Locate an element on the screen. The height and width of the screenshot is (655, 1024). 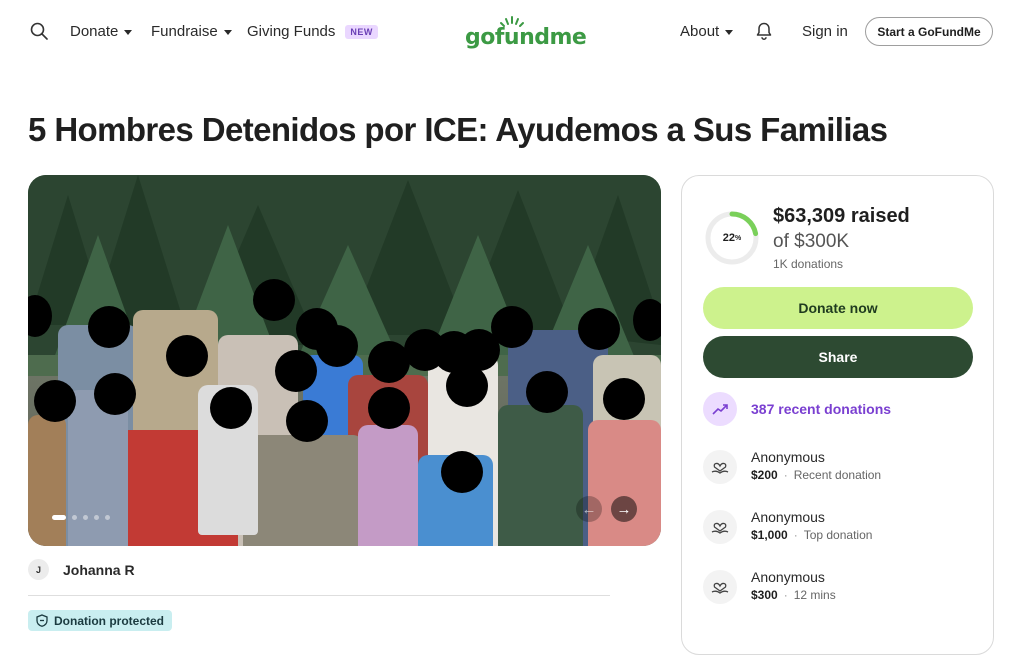
trending-up-icon is located at coordinates (720, 409).